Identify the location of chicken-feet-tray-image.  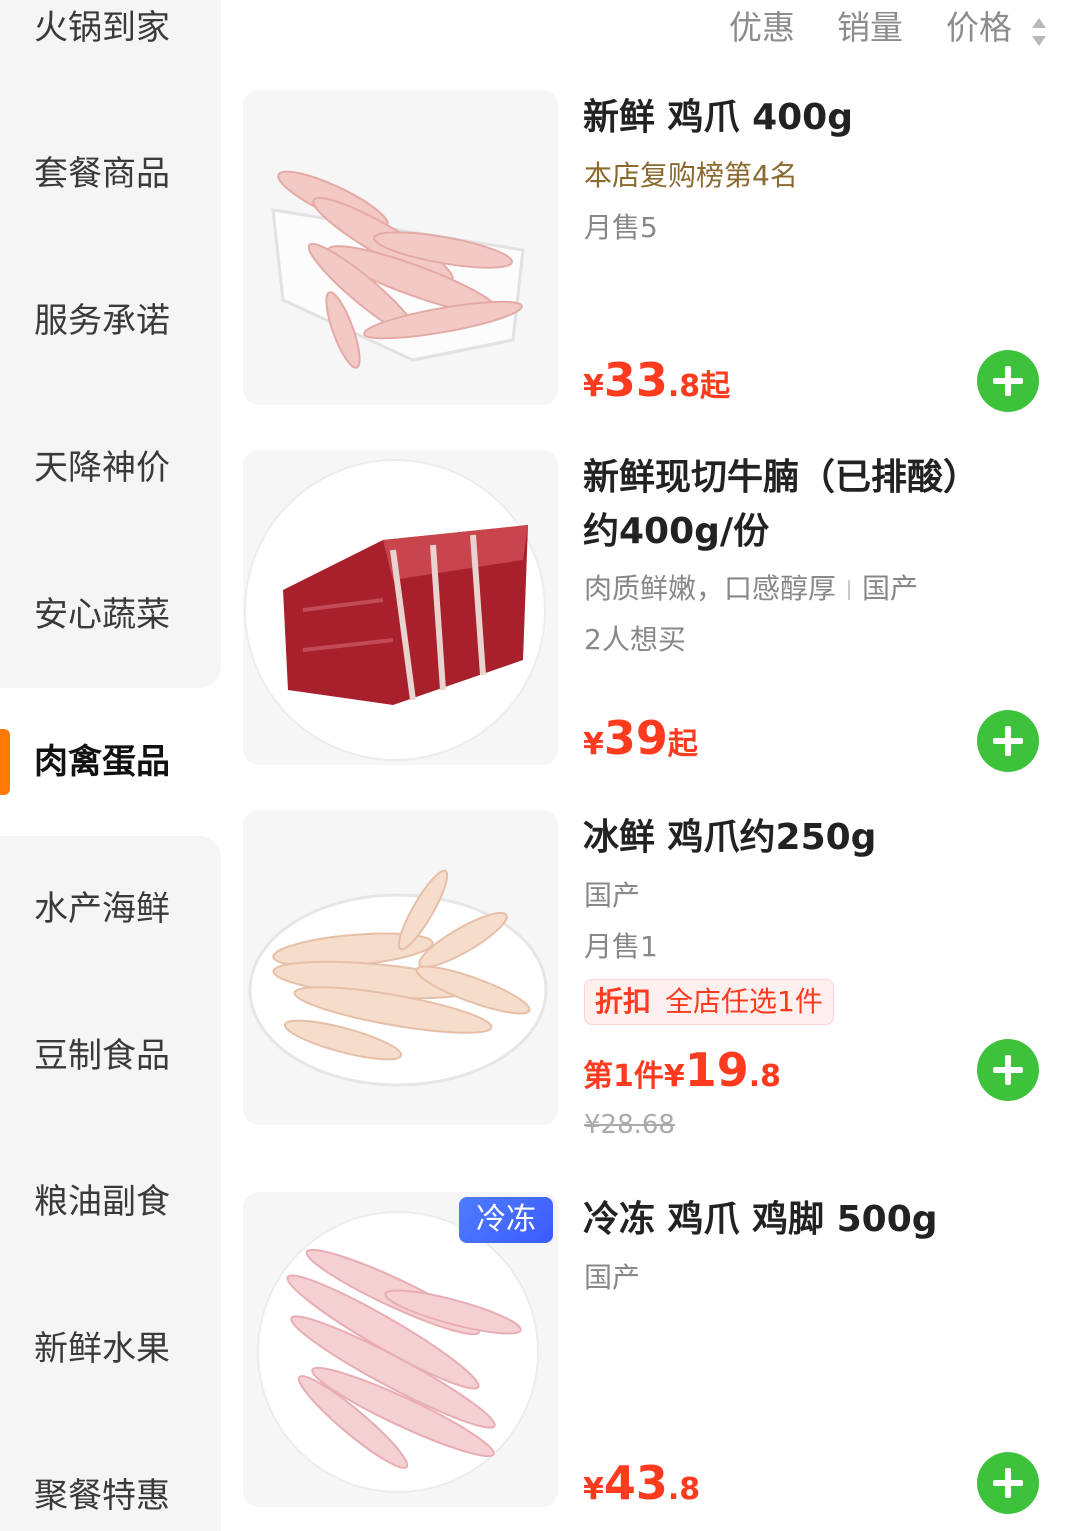
(400, 247).